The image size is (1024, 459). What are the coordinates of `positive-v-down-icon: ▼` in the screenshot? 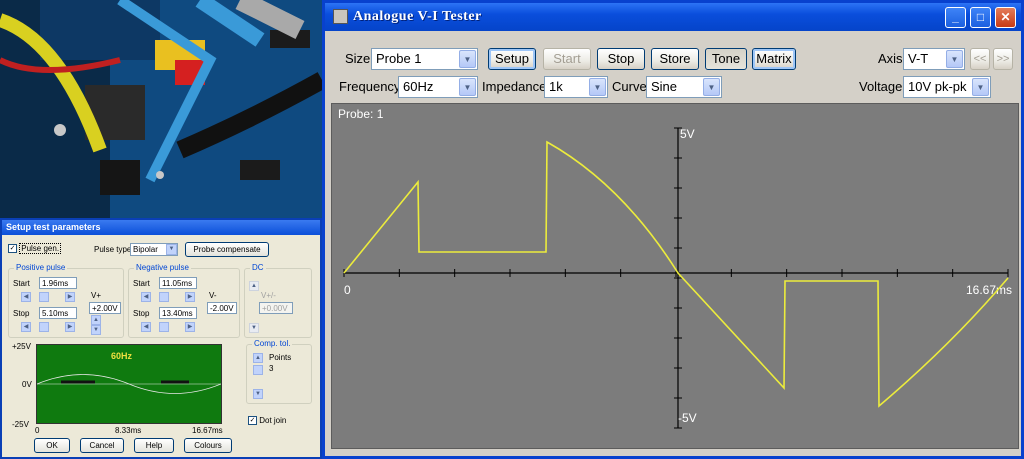 It's located at (96, 330).